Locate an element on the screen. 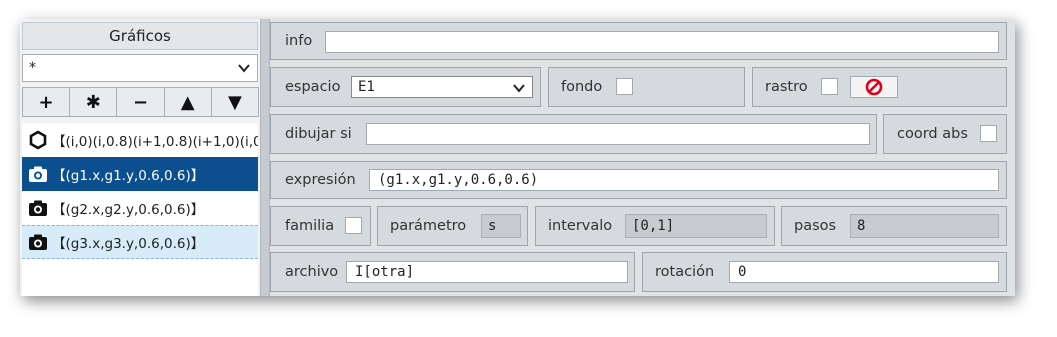 This screenshot has height=337, width=1057. coord-abs-label: coord abs is located at coordinates (932, 134).